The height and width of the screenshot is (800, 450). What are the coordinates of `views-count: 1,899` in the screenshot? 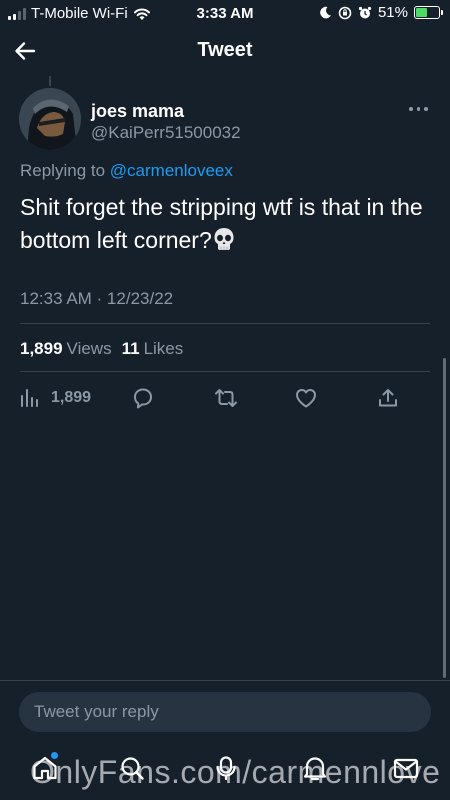 It's located at (41, 348).